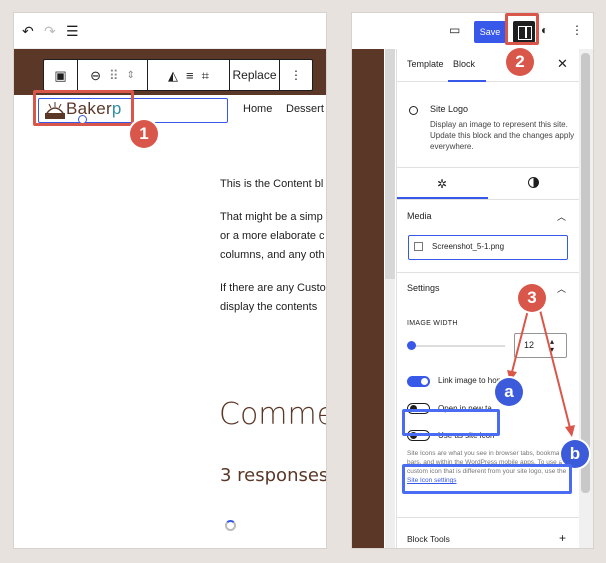  Describe the element at coordinates (562, 64) in the screenshot. I see `close-icon: ✕` at that location.